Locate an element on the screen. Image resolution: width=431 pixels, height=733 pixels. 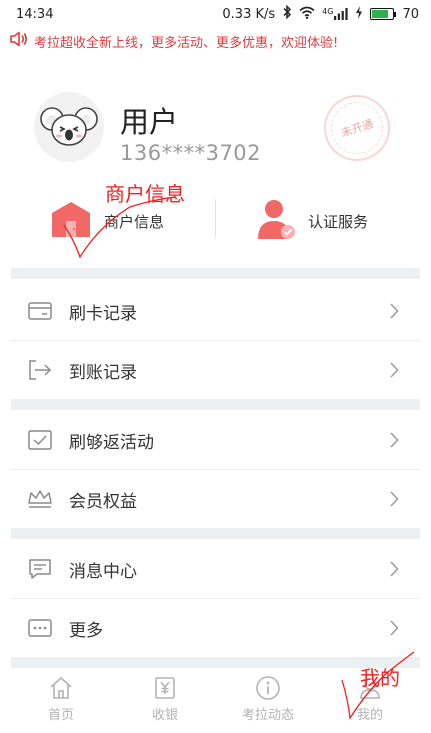
tab-news-label: 考拉动态 is located at coordinates (267, 715).